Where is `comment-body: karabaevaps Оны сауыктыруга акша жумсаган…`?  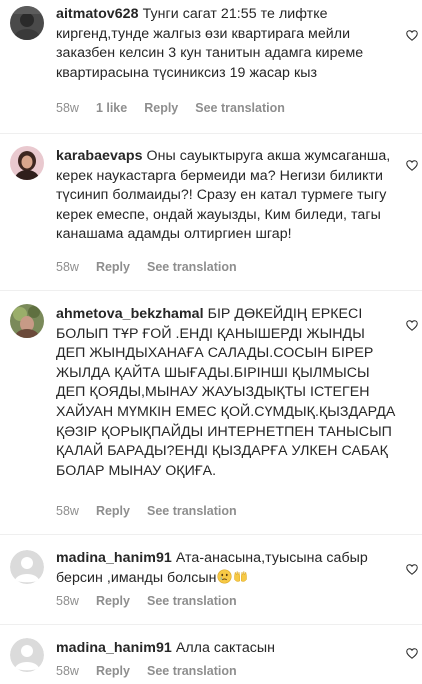
comment-body: karabaevaps Оны сауыктыруга акша жумсаган… is located at coordinates (226, 196).